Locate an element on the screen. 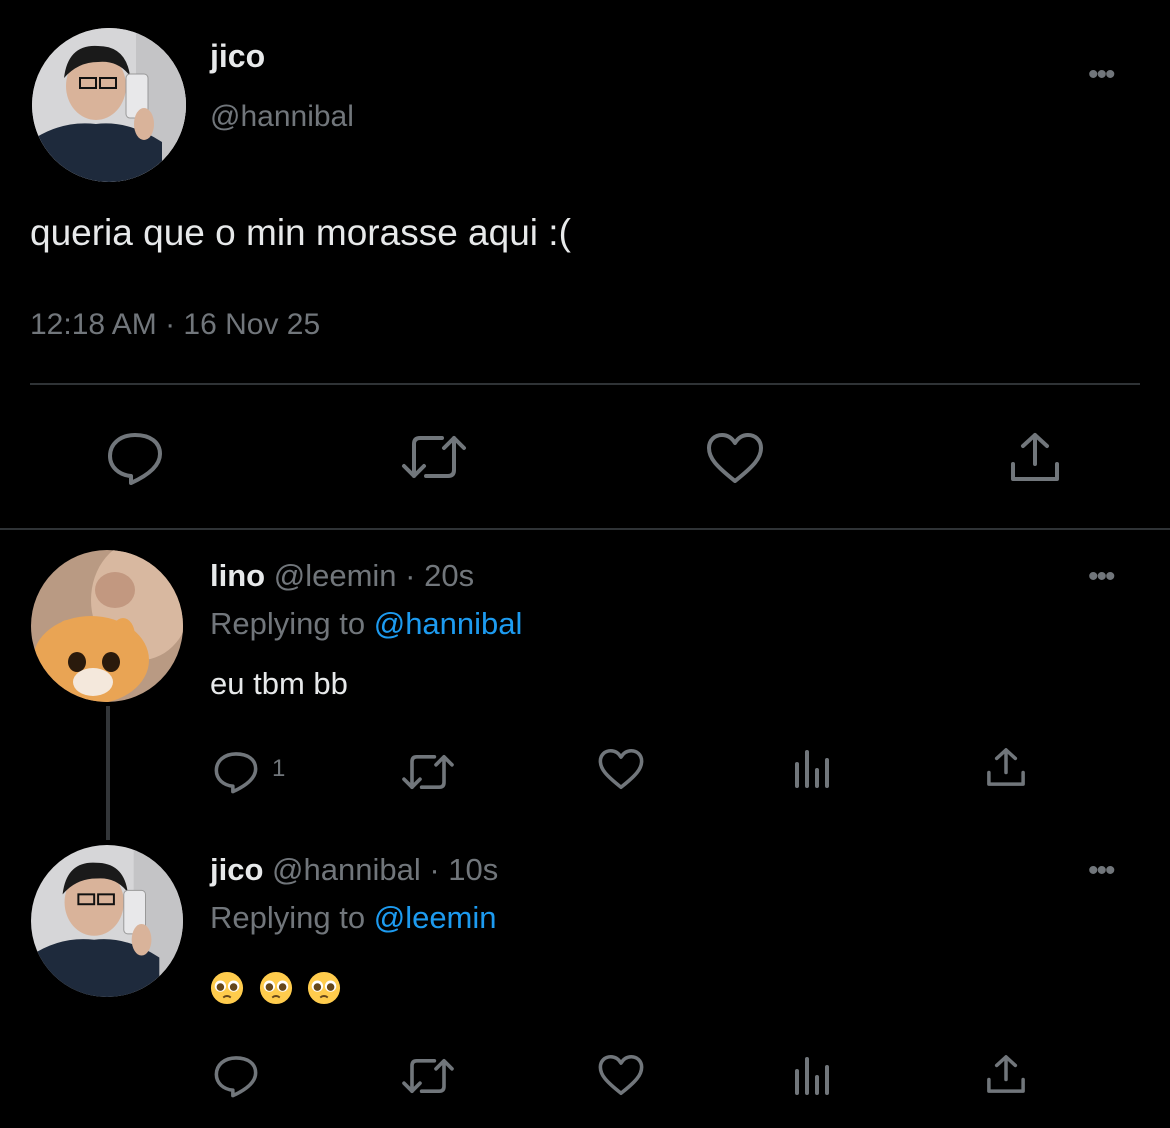 Image resolution: width=1170 pixels, height=1128 pixels. replying-to: Replying to @leemin is located at coordinates (353, 918).